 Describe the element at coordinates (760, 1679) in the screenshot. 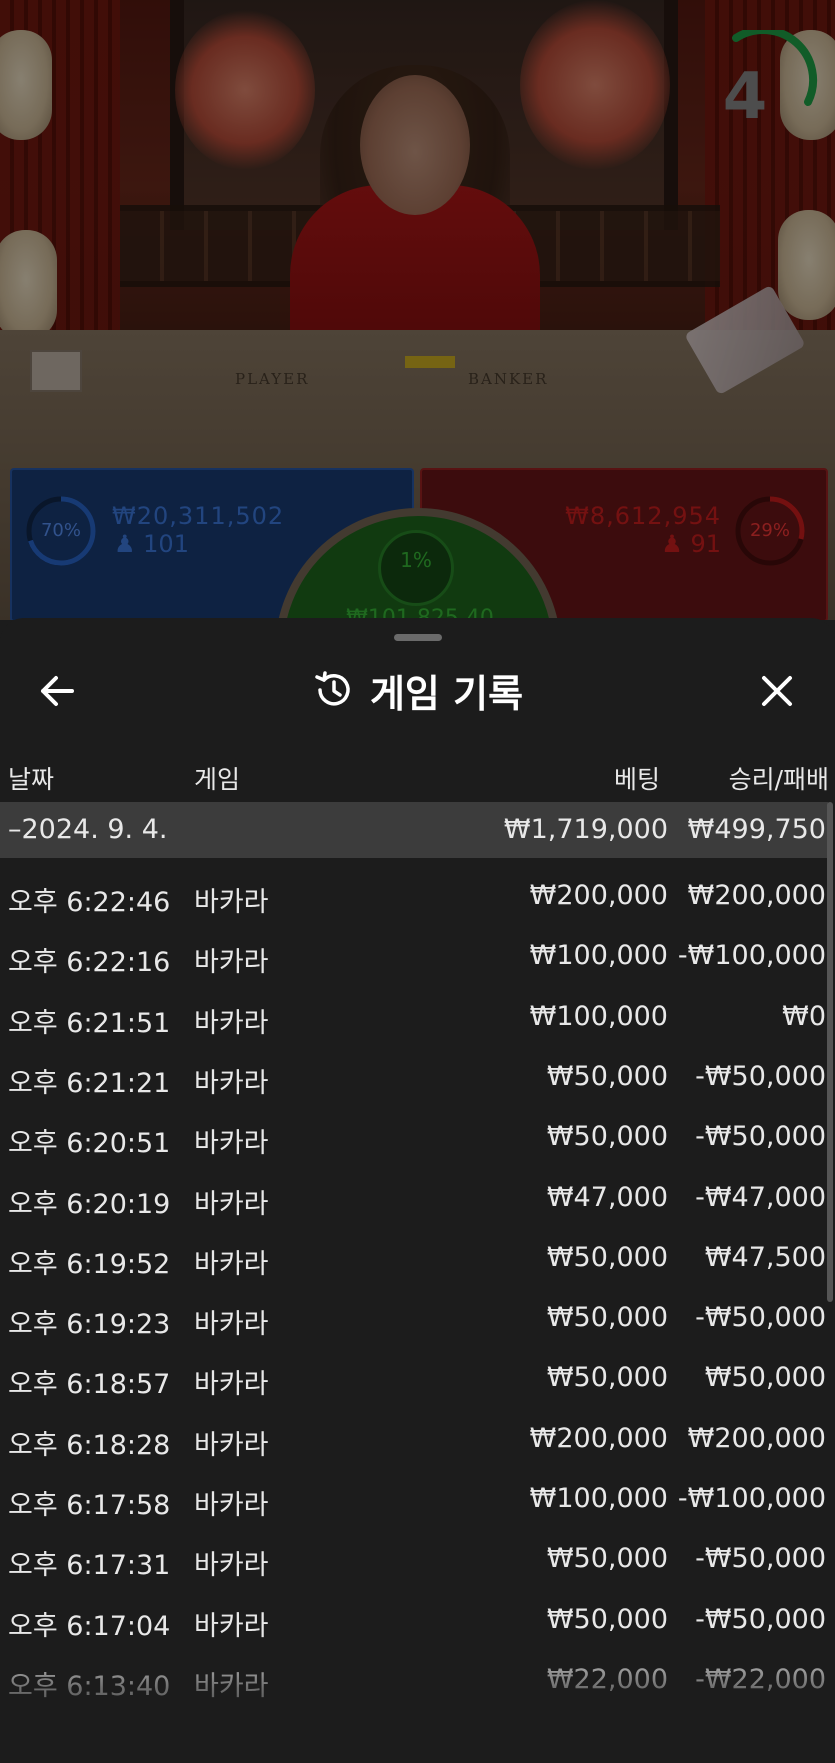

I see `row-result: -₩22,000` at that location.